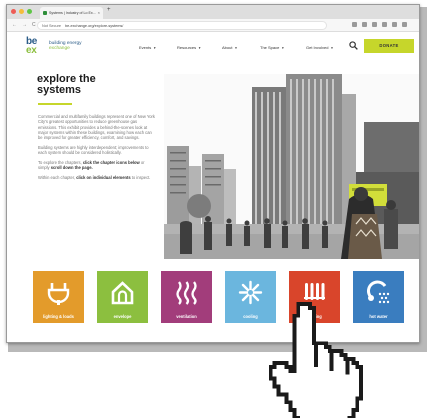 The width and height of the screenshot is (429, 420). Describe the element at coordinates (213, 12) in the screenshot. I see `tab-bar: Systems | Industry of Lo Ex... × +` at that location.